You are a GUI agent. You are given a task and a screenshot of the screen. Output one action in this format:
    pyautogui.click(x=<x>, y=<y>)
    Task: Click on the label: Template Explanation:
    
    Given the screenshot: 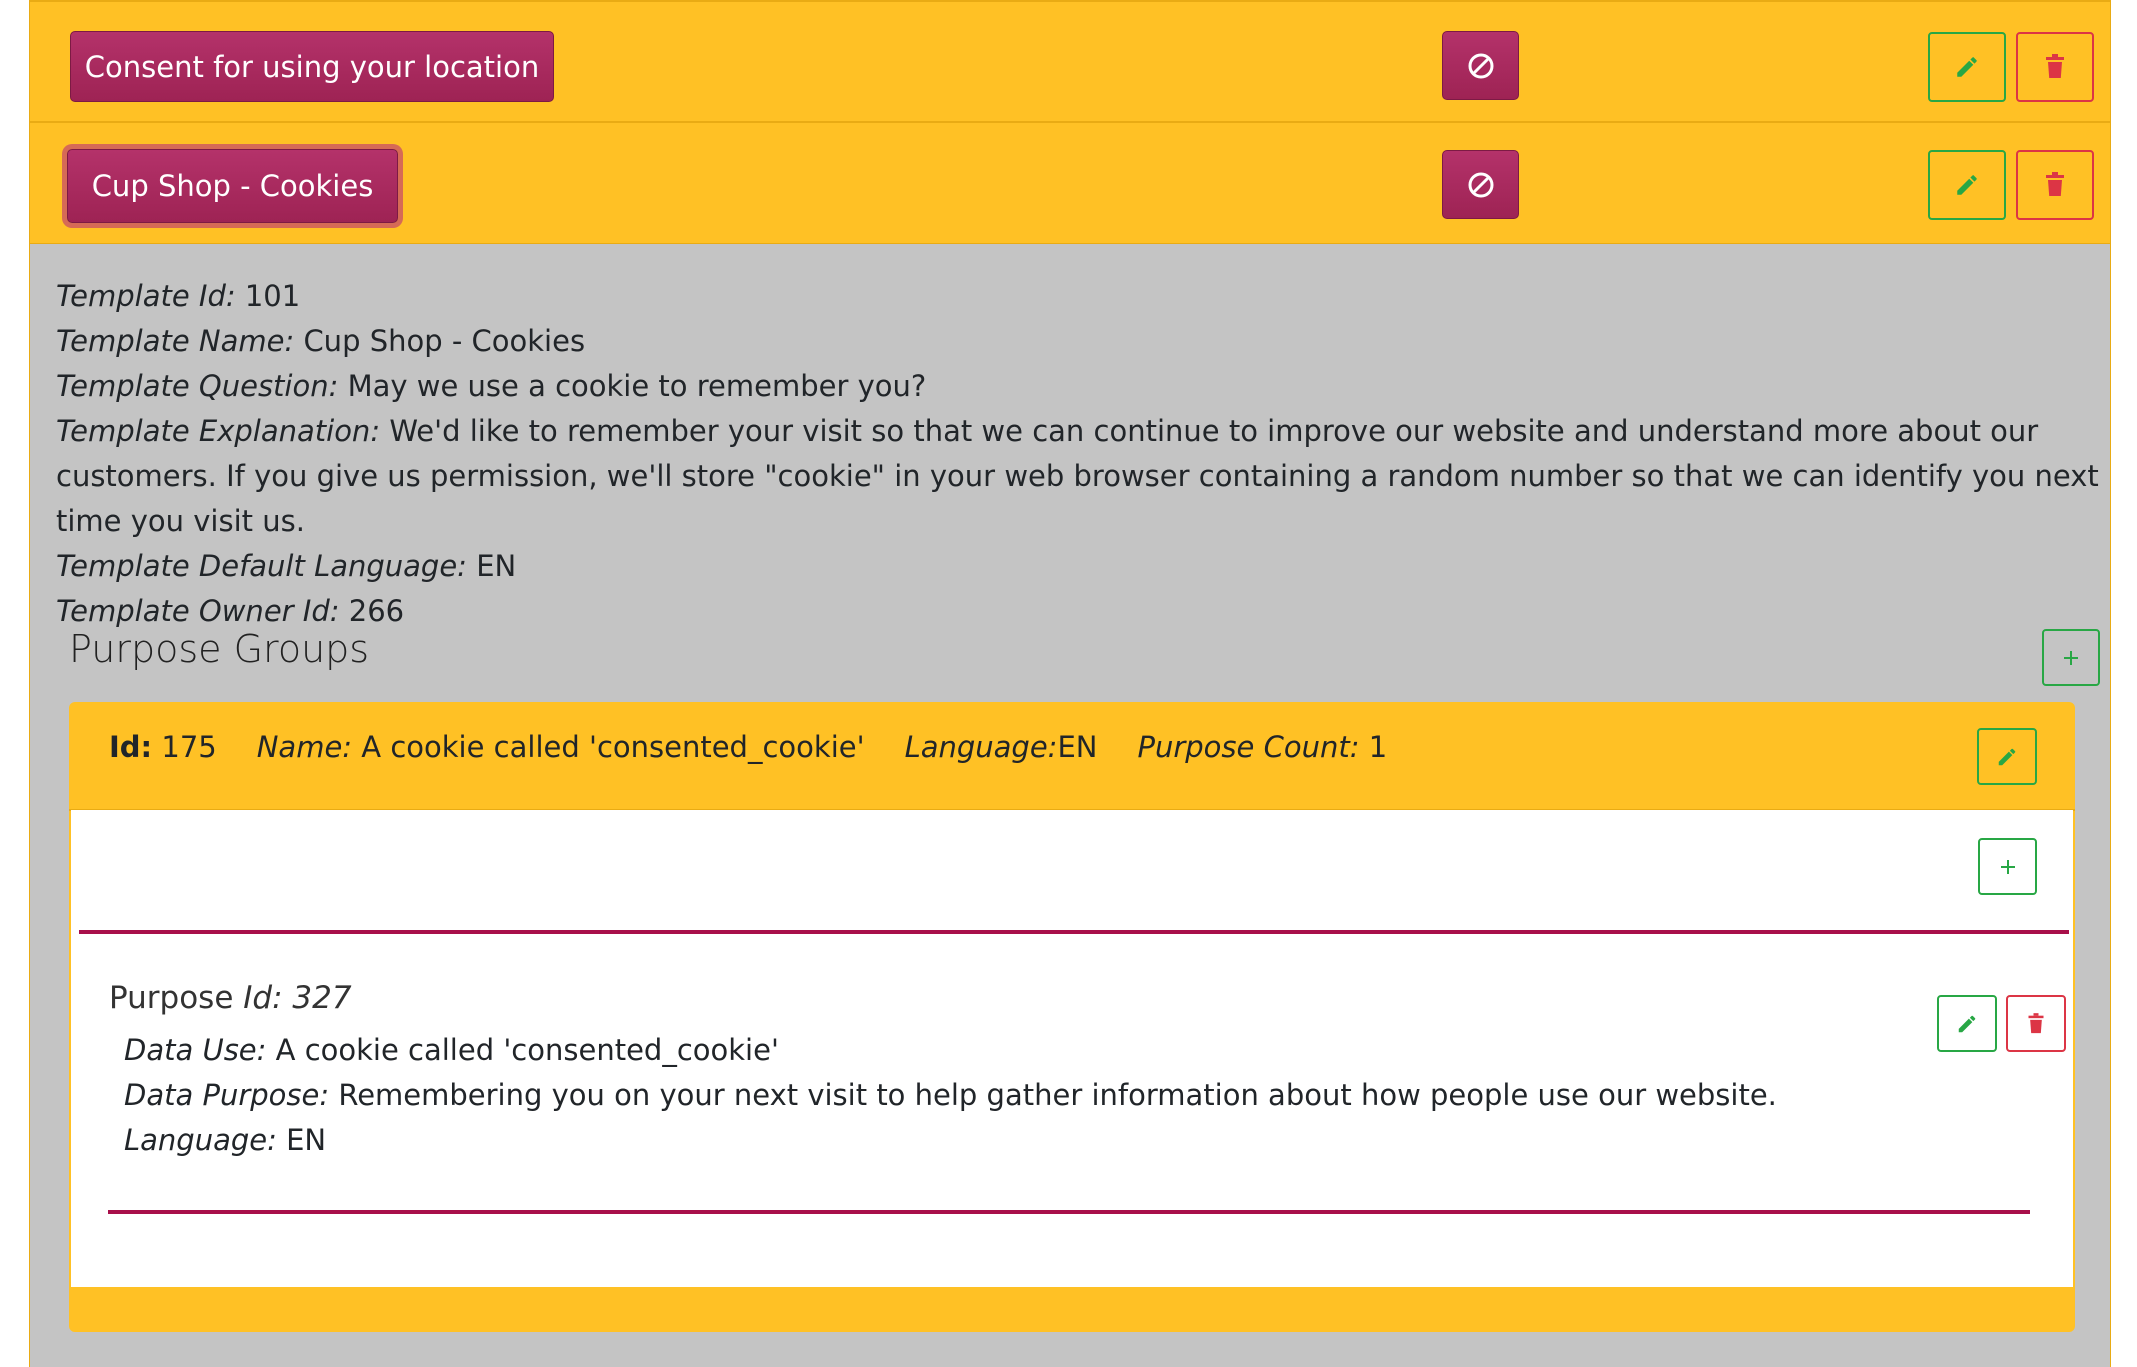 What is the action you would take?
    pyautogui.click(x=218, y=431)
    